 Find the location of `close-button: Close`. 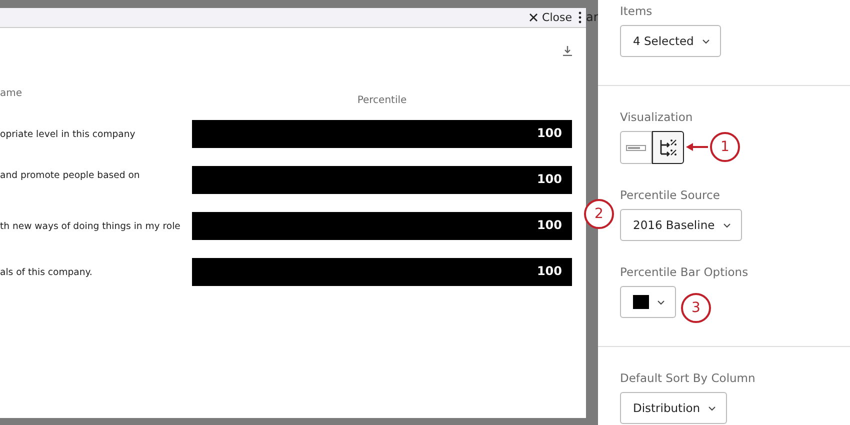

close-button: Close is located at coordinates (550, 17).